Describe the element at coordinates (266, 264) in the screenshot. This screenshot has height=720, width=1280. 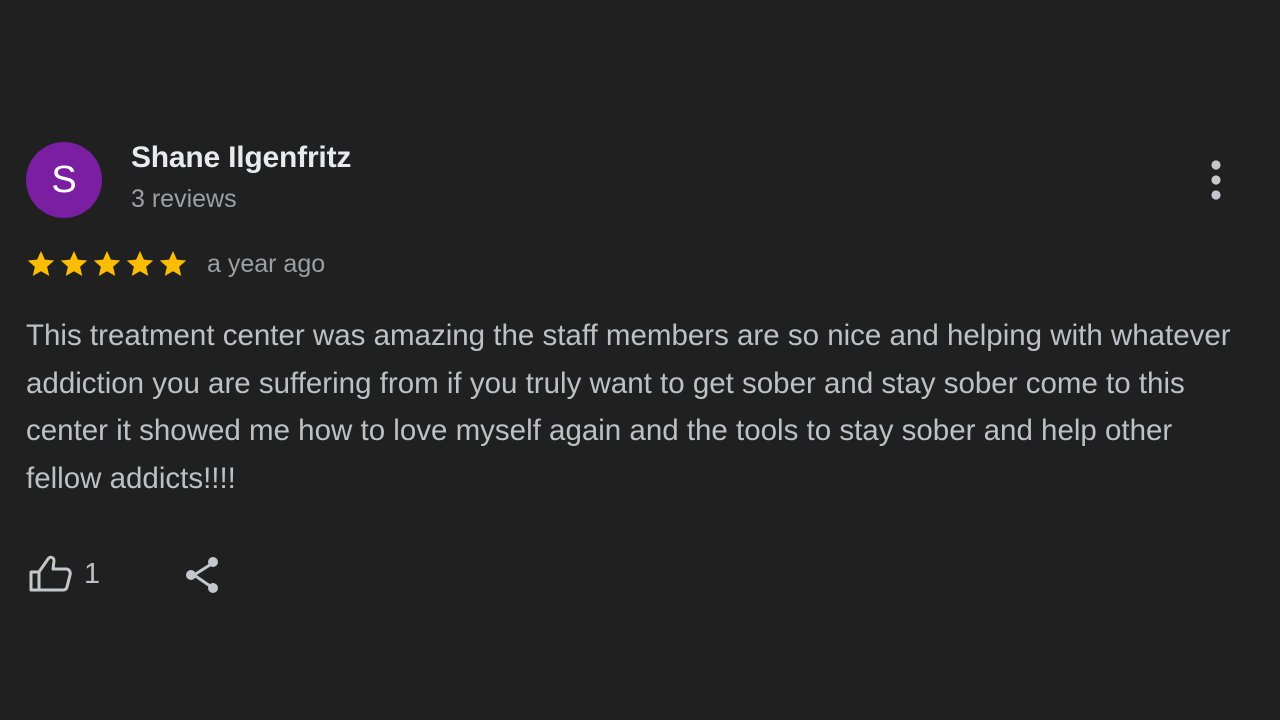
I see `review-date: a year ago` at that location.